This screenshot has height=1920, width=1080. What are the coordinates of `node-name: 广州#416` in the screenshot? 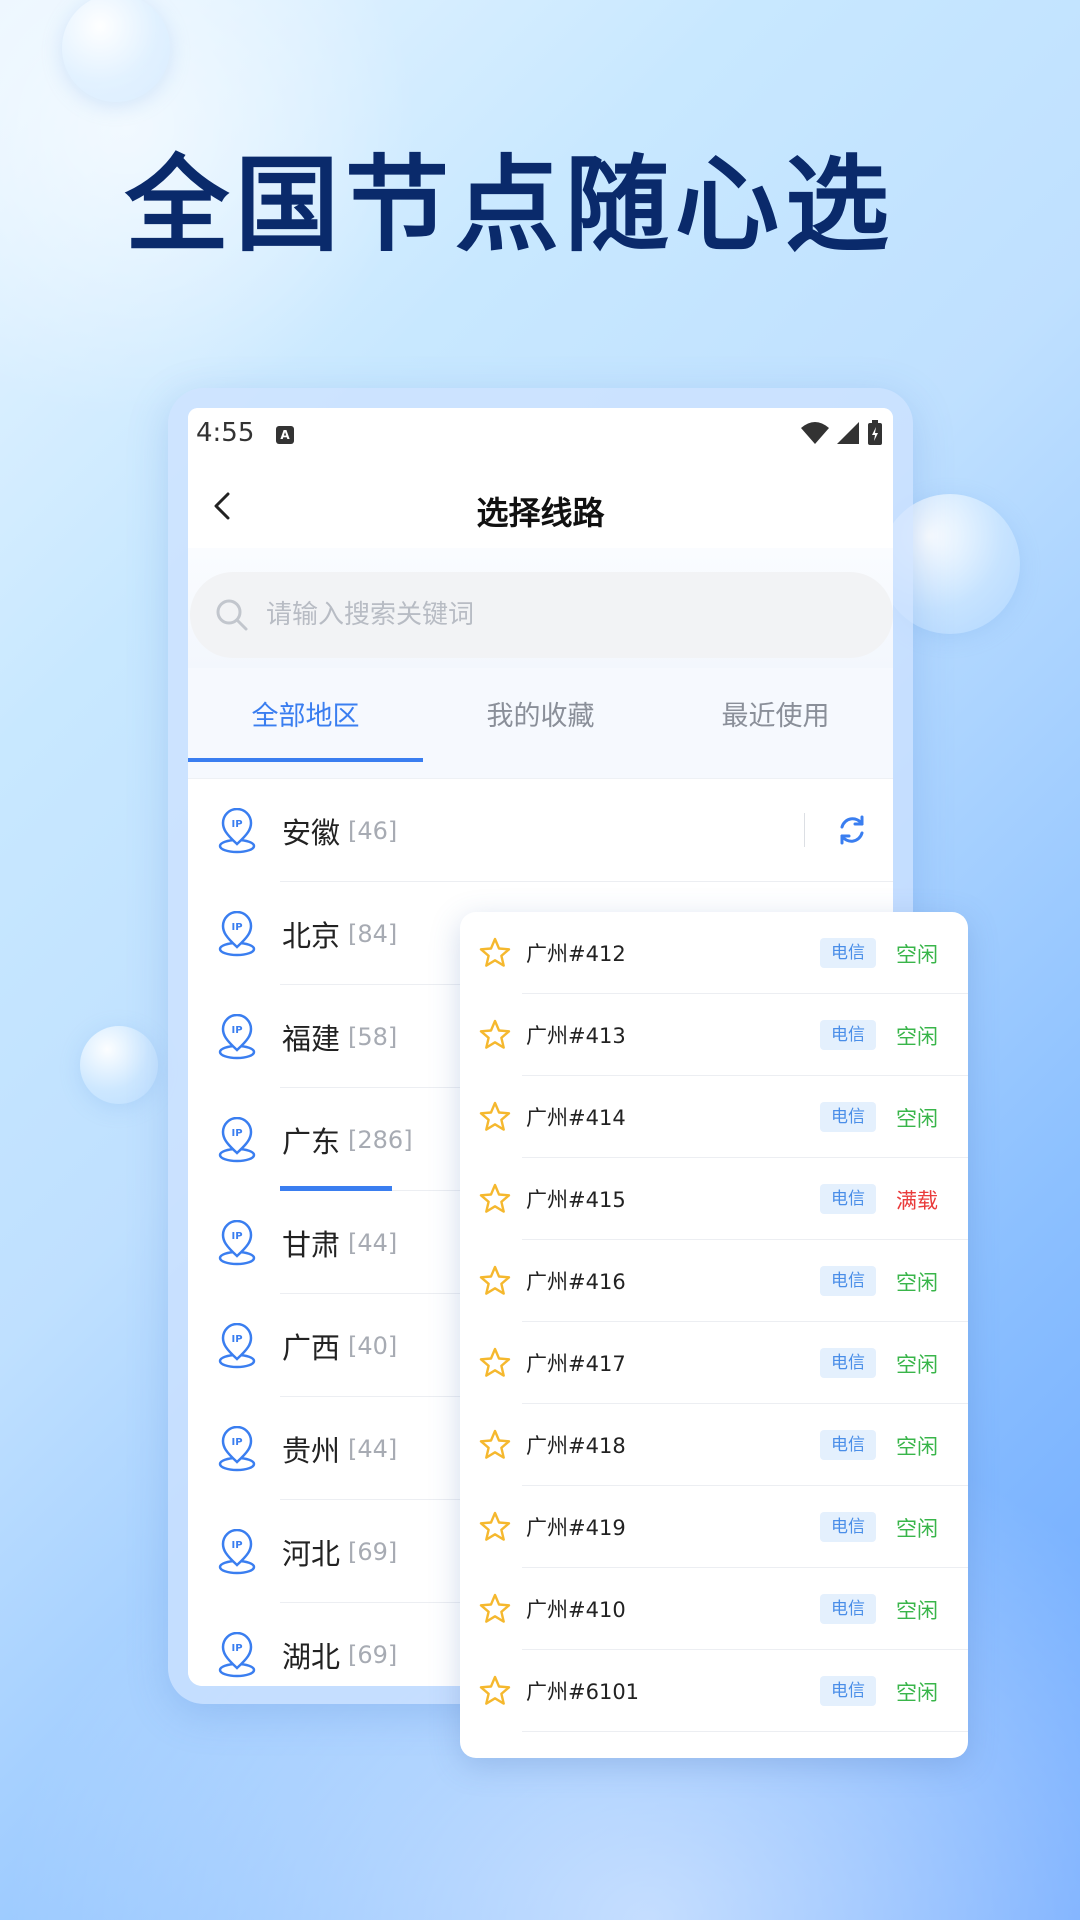 It's located at (576, 1282).